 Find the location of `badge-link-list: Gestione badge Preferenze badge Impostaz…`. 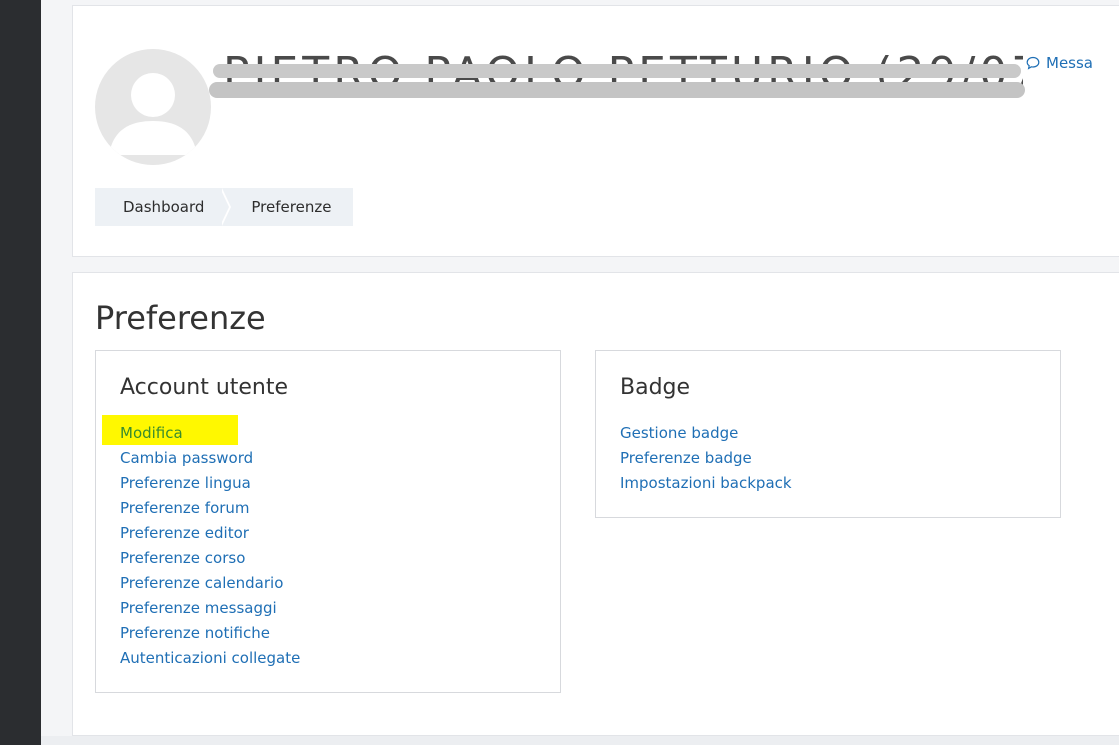

badge-link-list: Gestione badge Preferenze badge Impostaz… is located at coordinates (706, 458).